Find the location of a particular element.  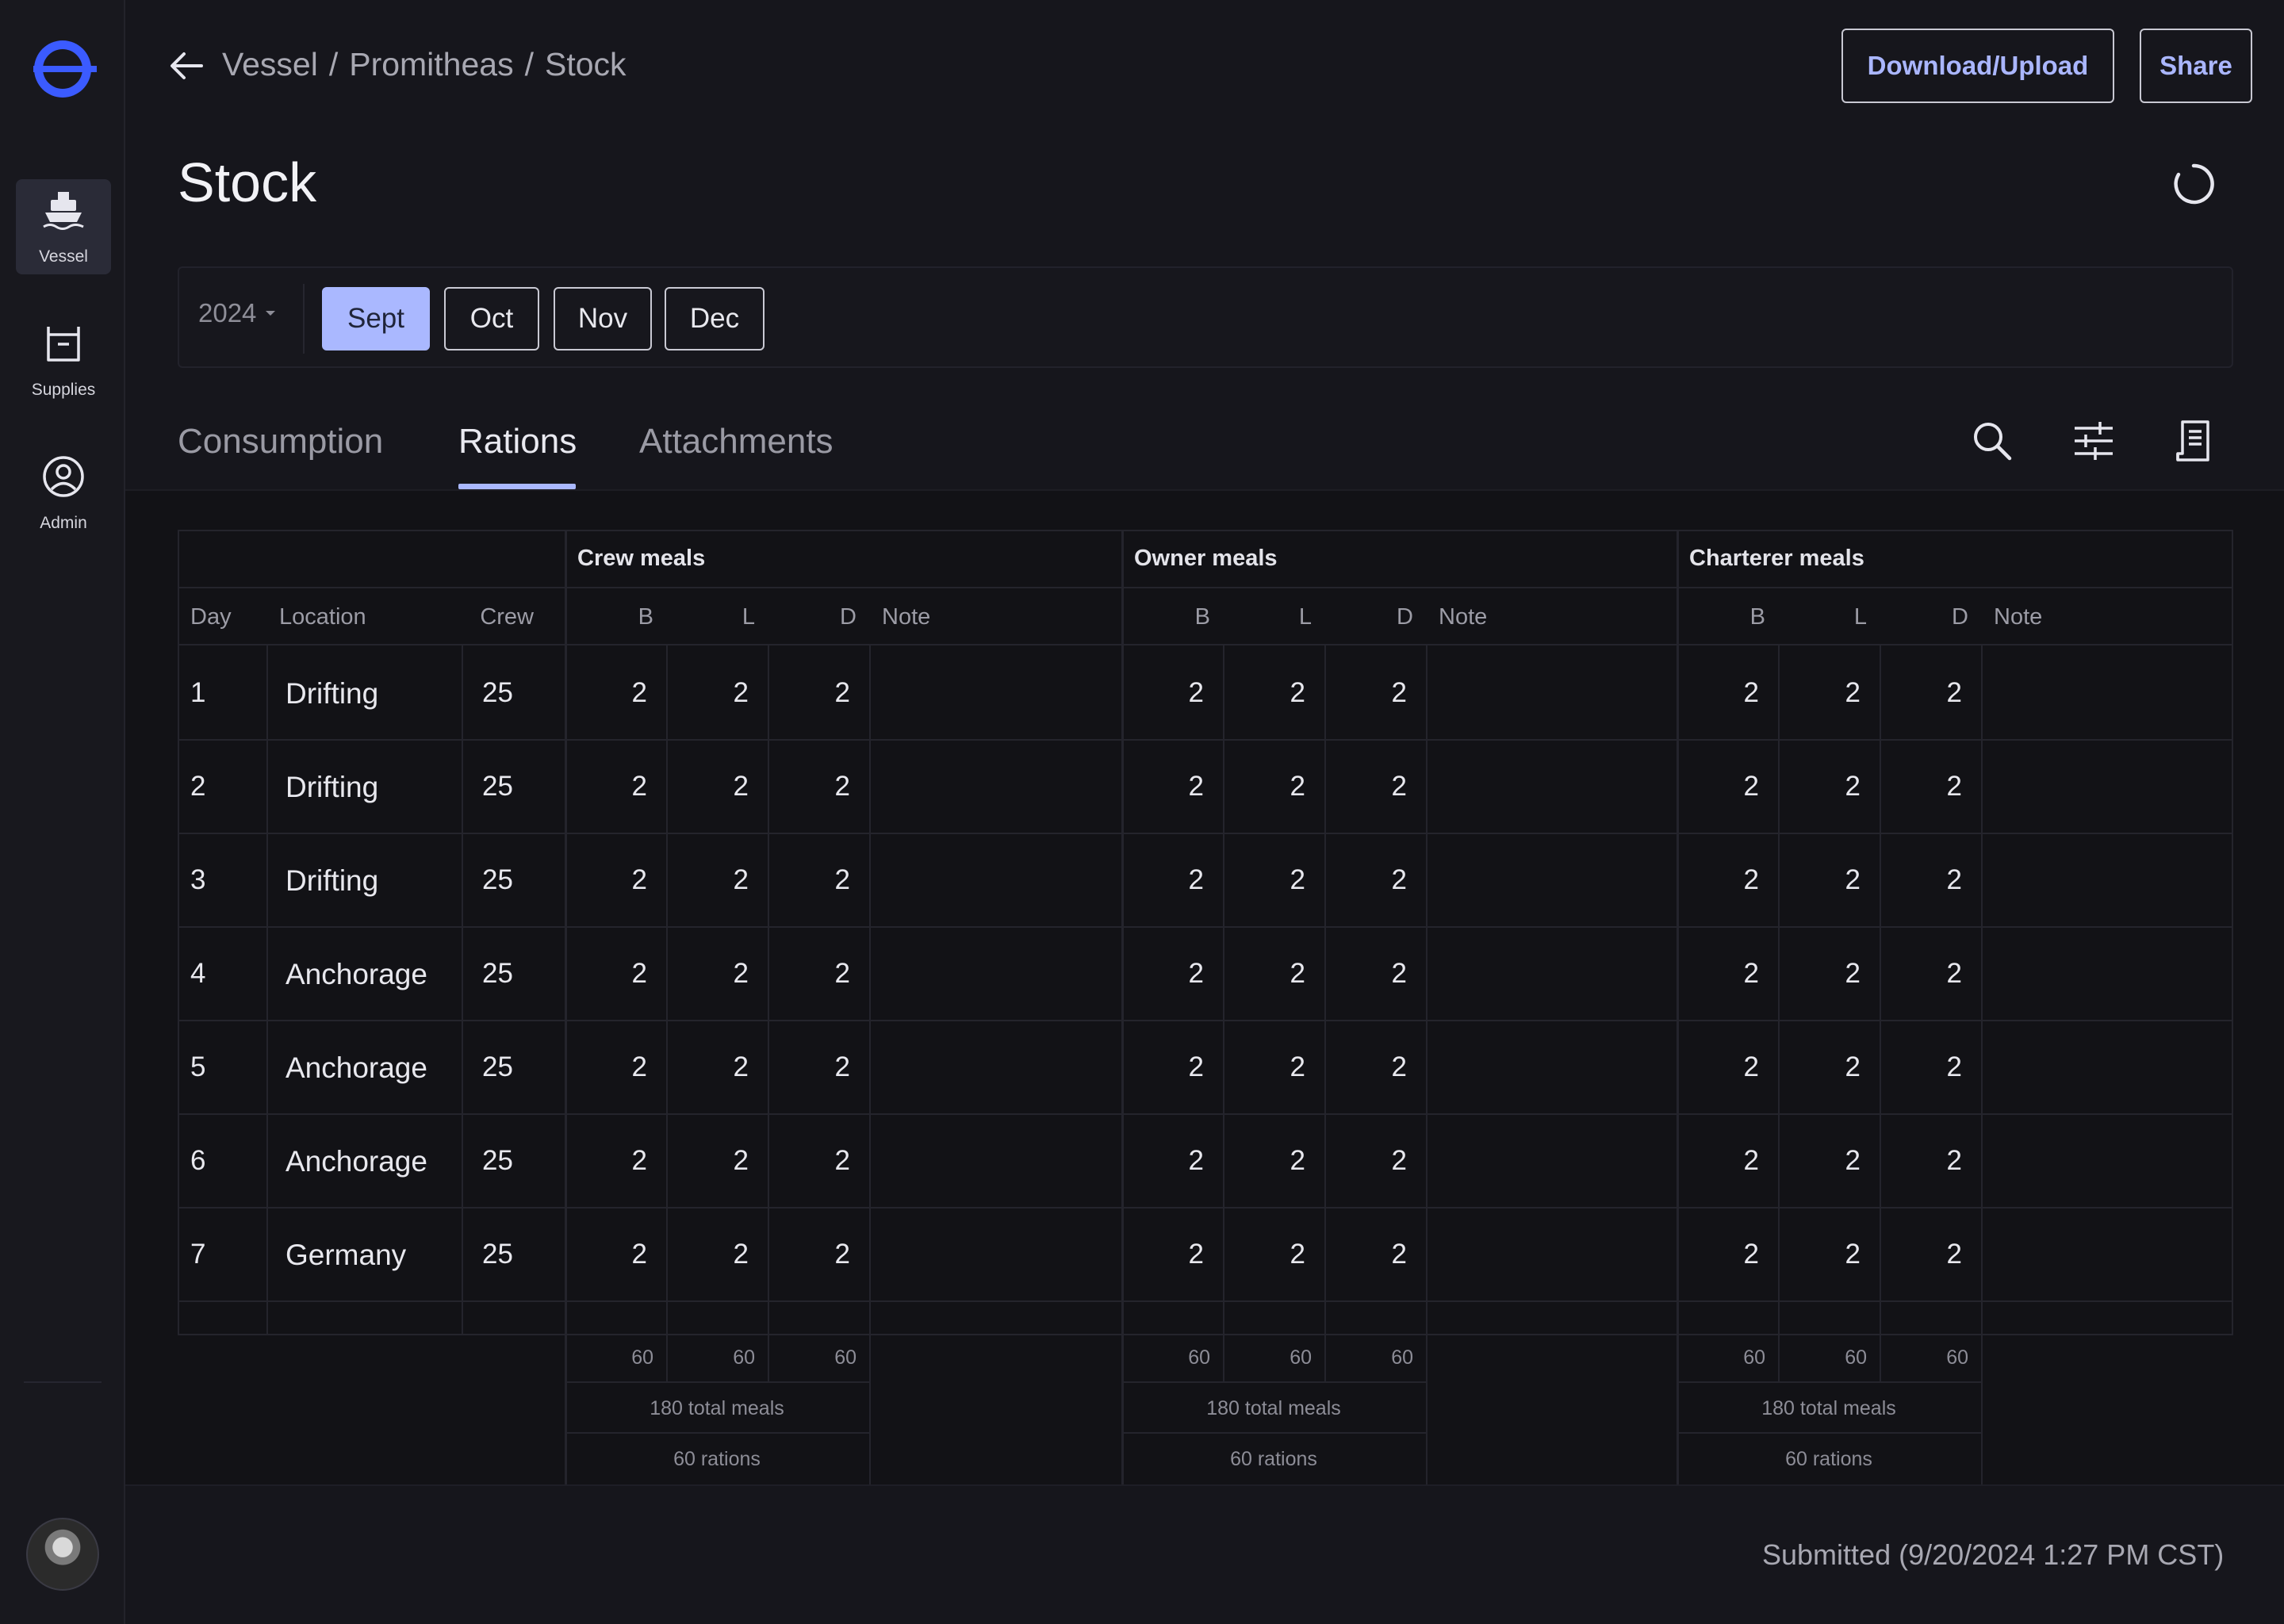

tab-rations: Rations is located at coordinates (517, 442).